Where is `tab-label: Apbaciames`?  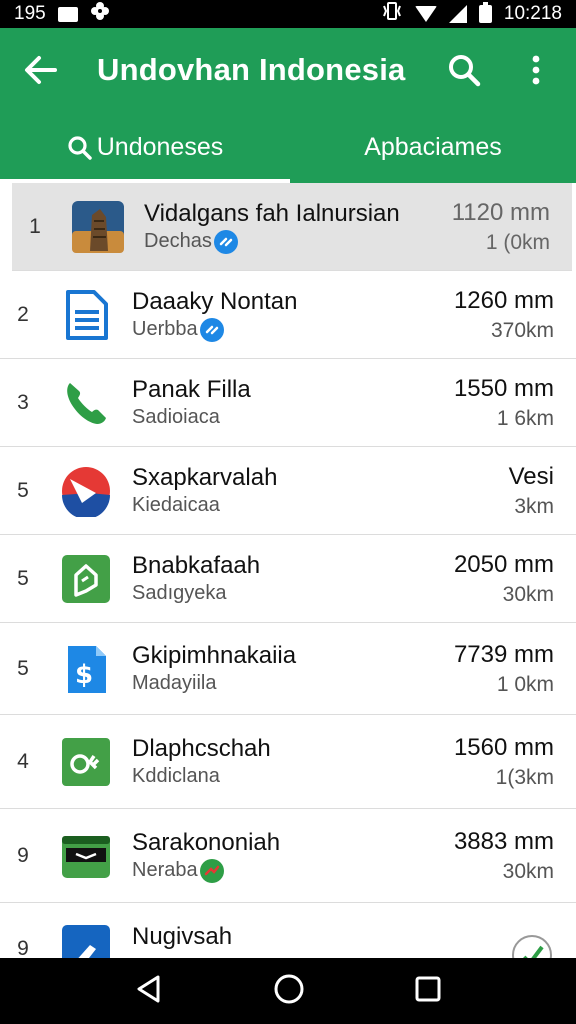
tab-label: Apbaciames is located at coordinates (433, 147).